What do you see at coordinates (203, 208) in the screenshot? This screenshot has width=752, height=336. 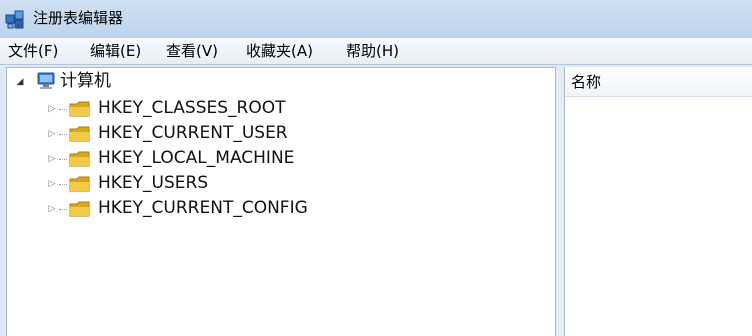 I see `tree-node-label: HKEY_CURRENT_CONFIG` at bounding box center [203, 208].